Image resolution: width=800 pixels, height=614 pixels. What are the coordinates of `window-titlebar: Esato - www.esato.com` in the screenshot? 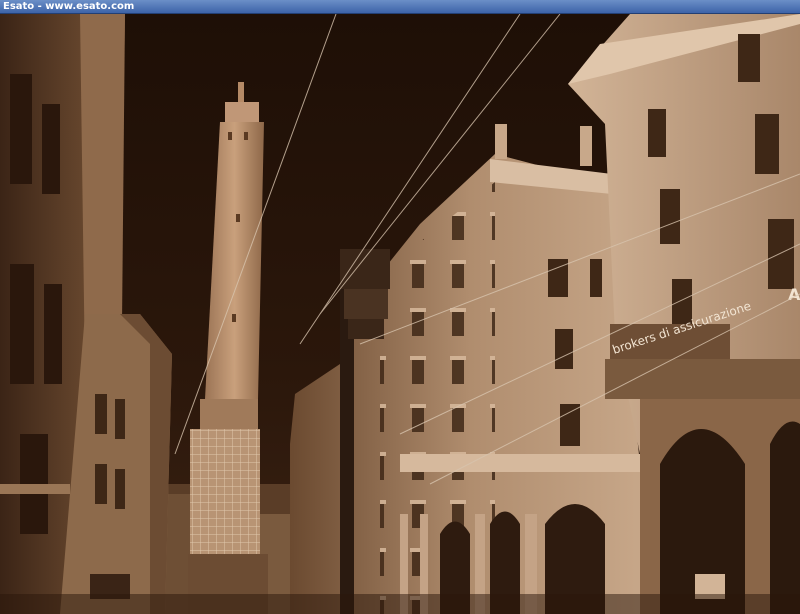 It's located at (400, 7).